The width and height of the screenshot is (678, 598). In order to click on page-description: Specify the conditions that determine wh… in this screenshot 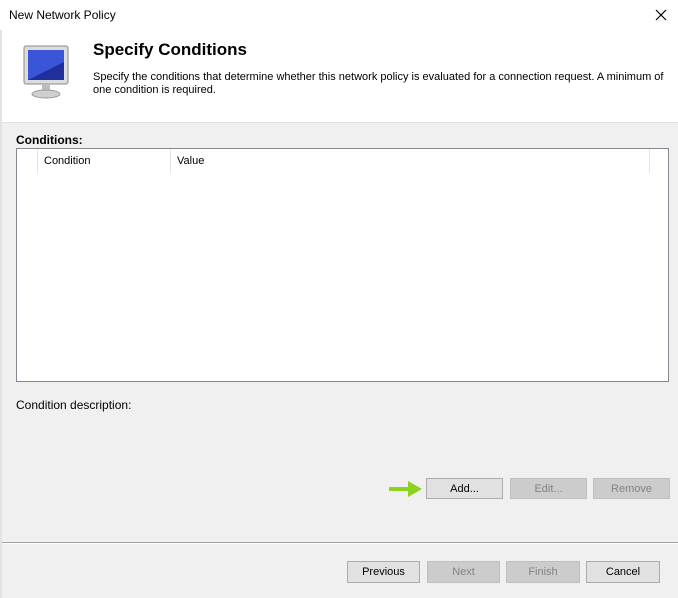, I will do `click(378, 83)`.